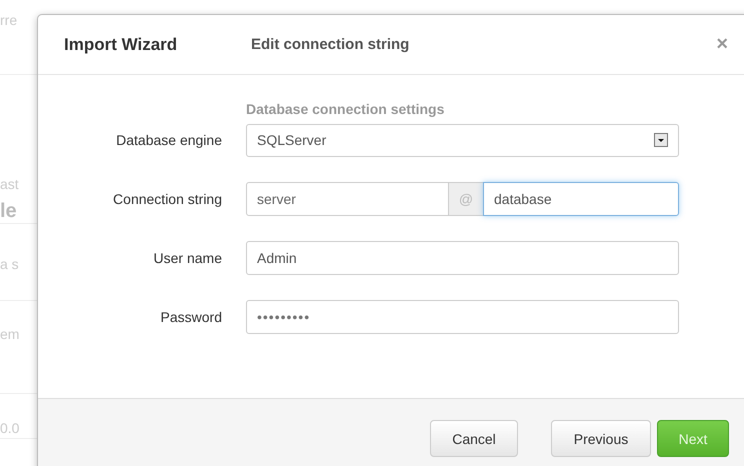 Image resolution: width=744 pixels, height=466 pixels. What do you see at coordinates (191, 317) in the screenshot?
I see `field-label: Password` at bounding box center [191, 317].